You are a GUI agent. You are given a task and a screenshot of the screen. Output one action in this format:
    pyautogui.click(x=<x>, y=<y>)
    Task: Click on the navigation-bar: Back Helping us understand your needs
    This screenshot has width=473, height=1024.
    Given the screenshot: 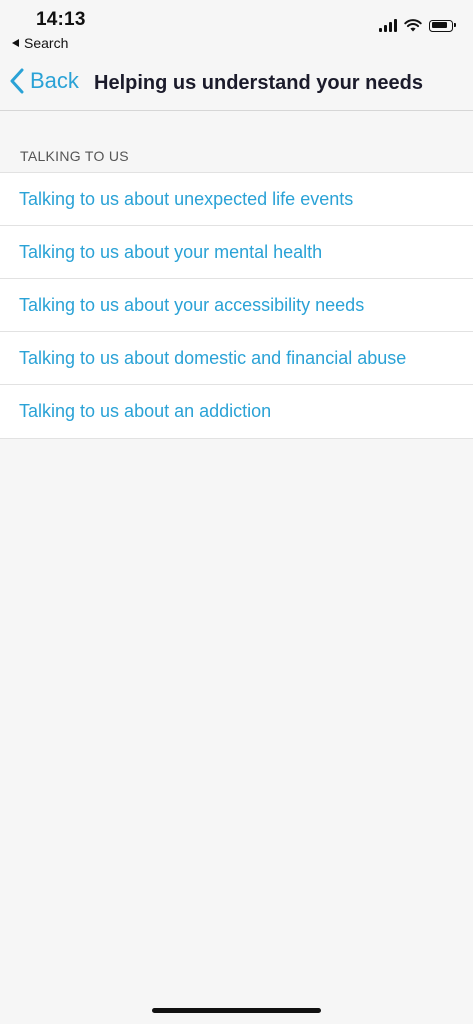 What is the action you would take?
    pyautogui.click(x=236, y=83)
    